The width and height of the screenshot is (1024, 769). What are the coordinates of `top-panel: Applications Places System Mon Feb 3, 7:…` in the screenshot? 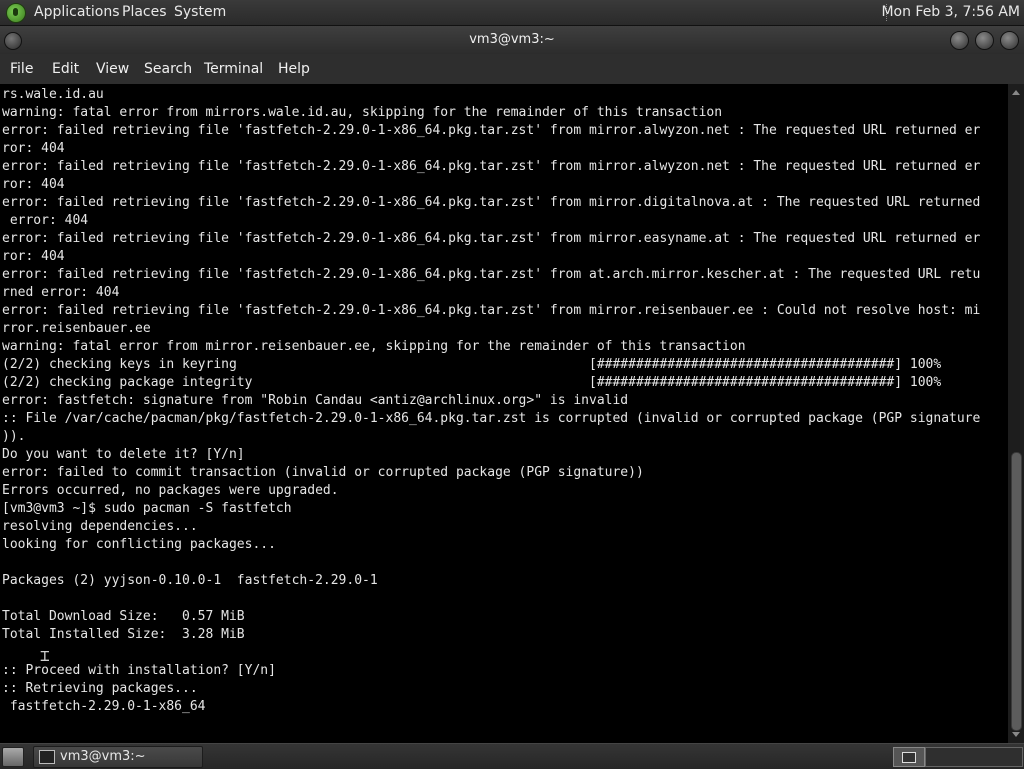 It's located at (512, 13).